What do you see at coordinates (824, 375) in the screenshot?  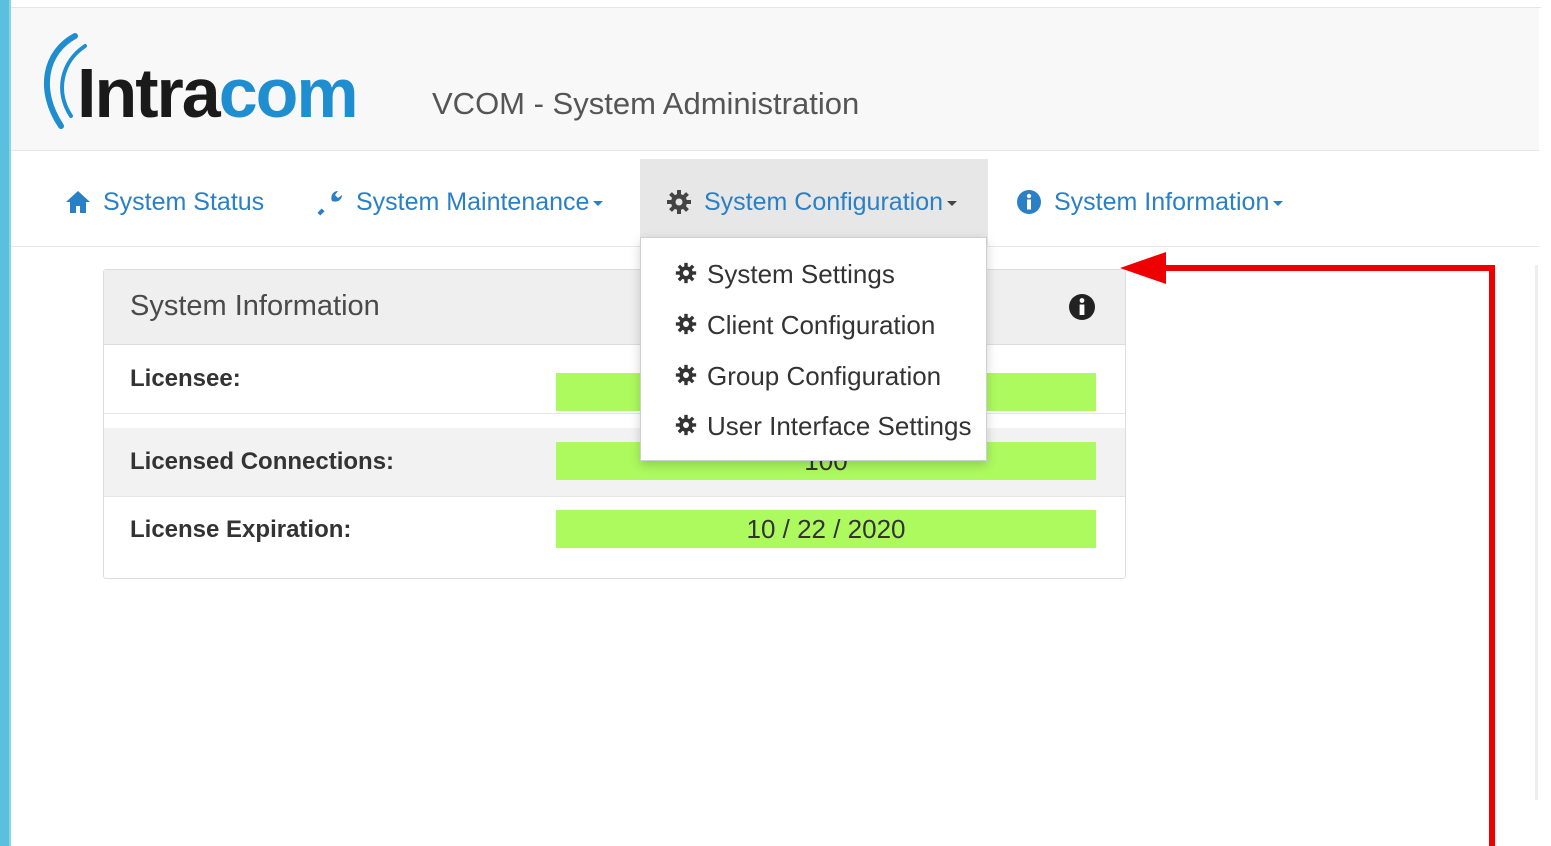 I see `menu-item-label: Group Configuration` at bounding box center [824, 375].